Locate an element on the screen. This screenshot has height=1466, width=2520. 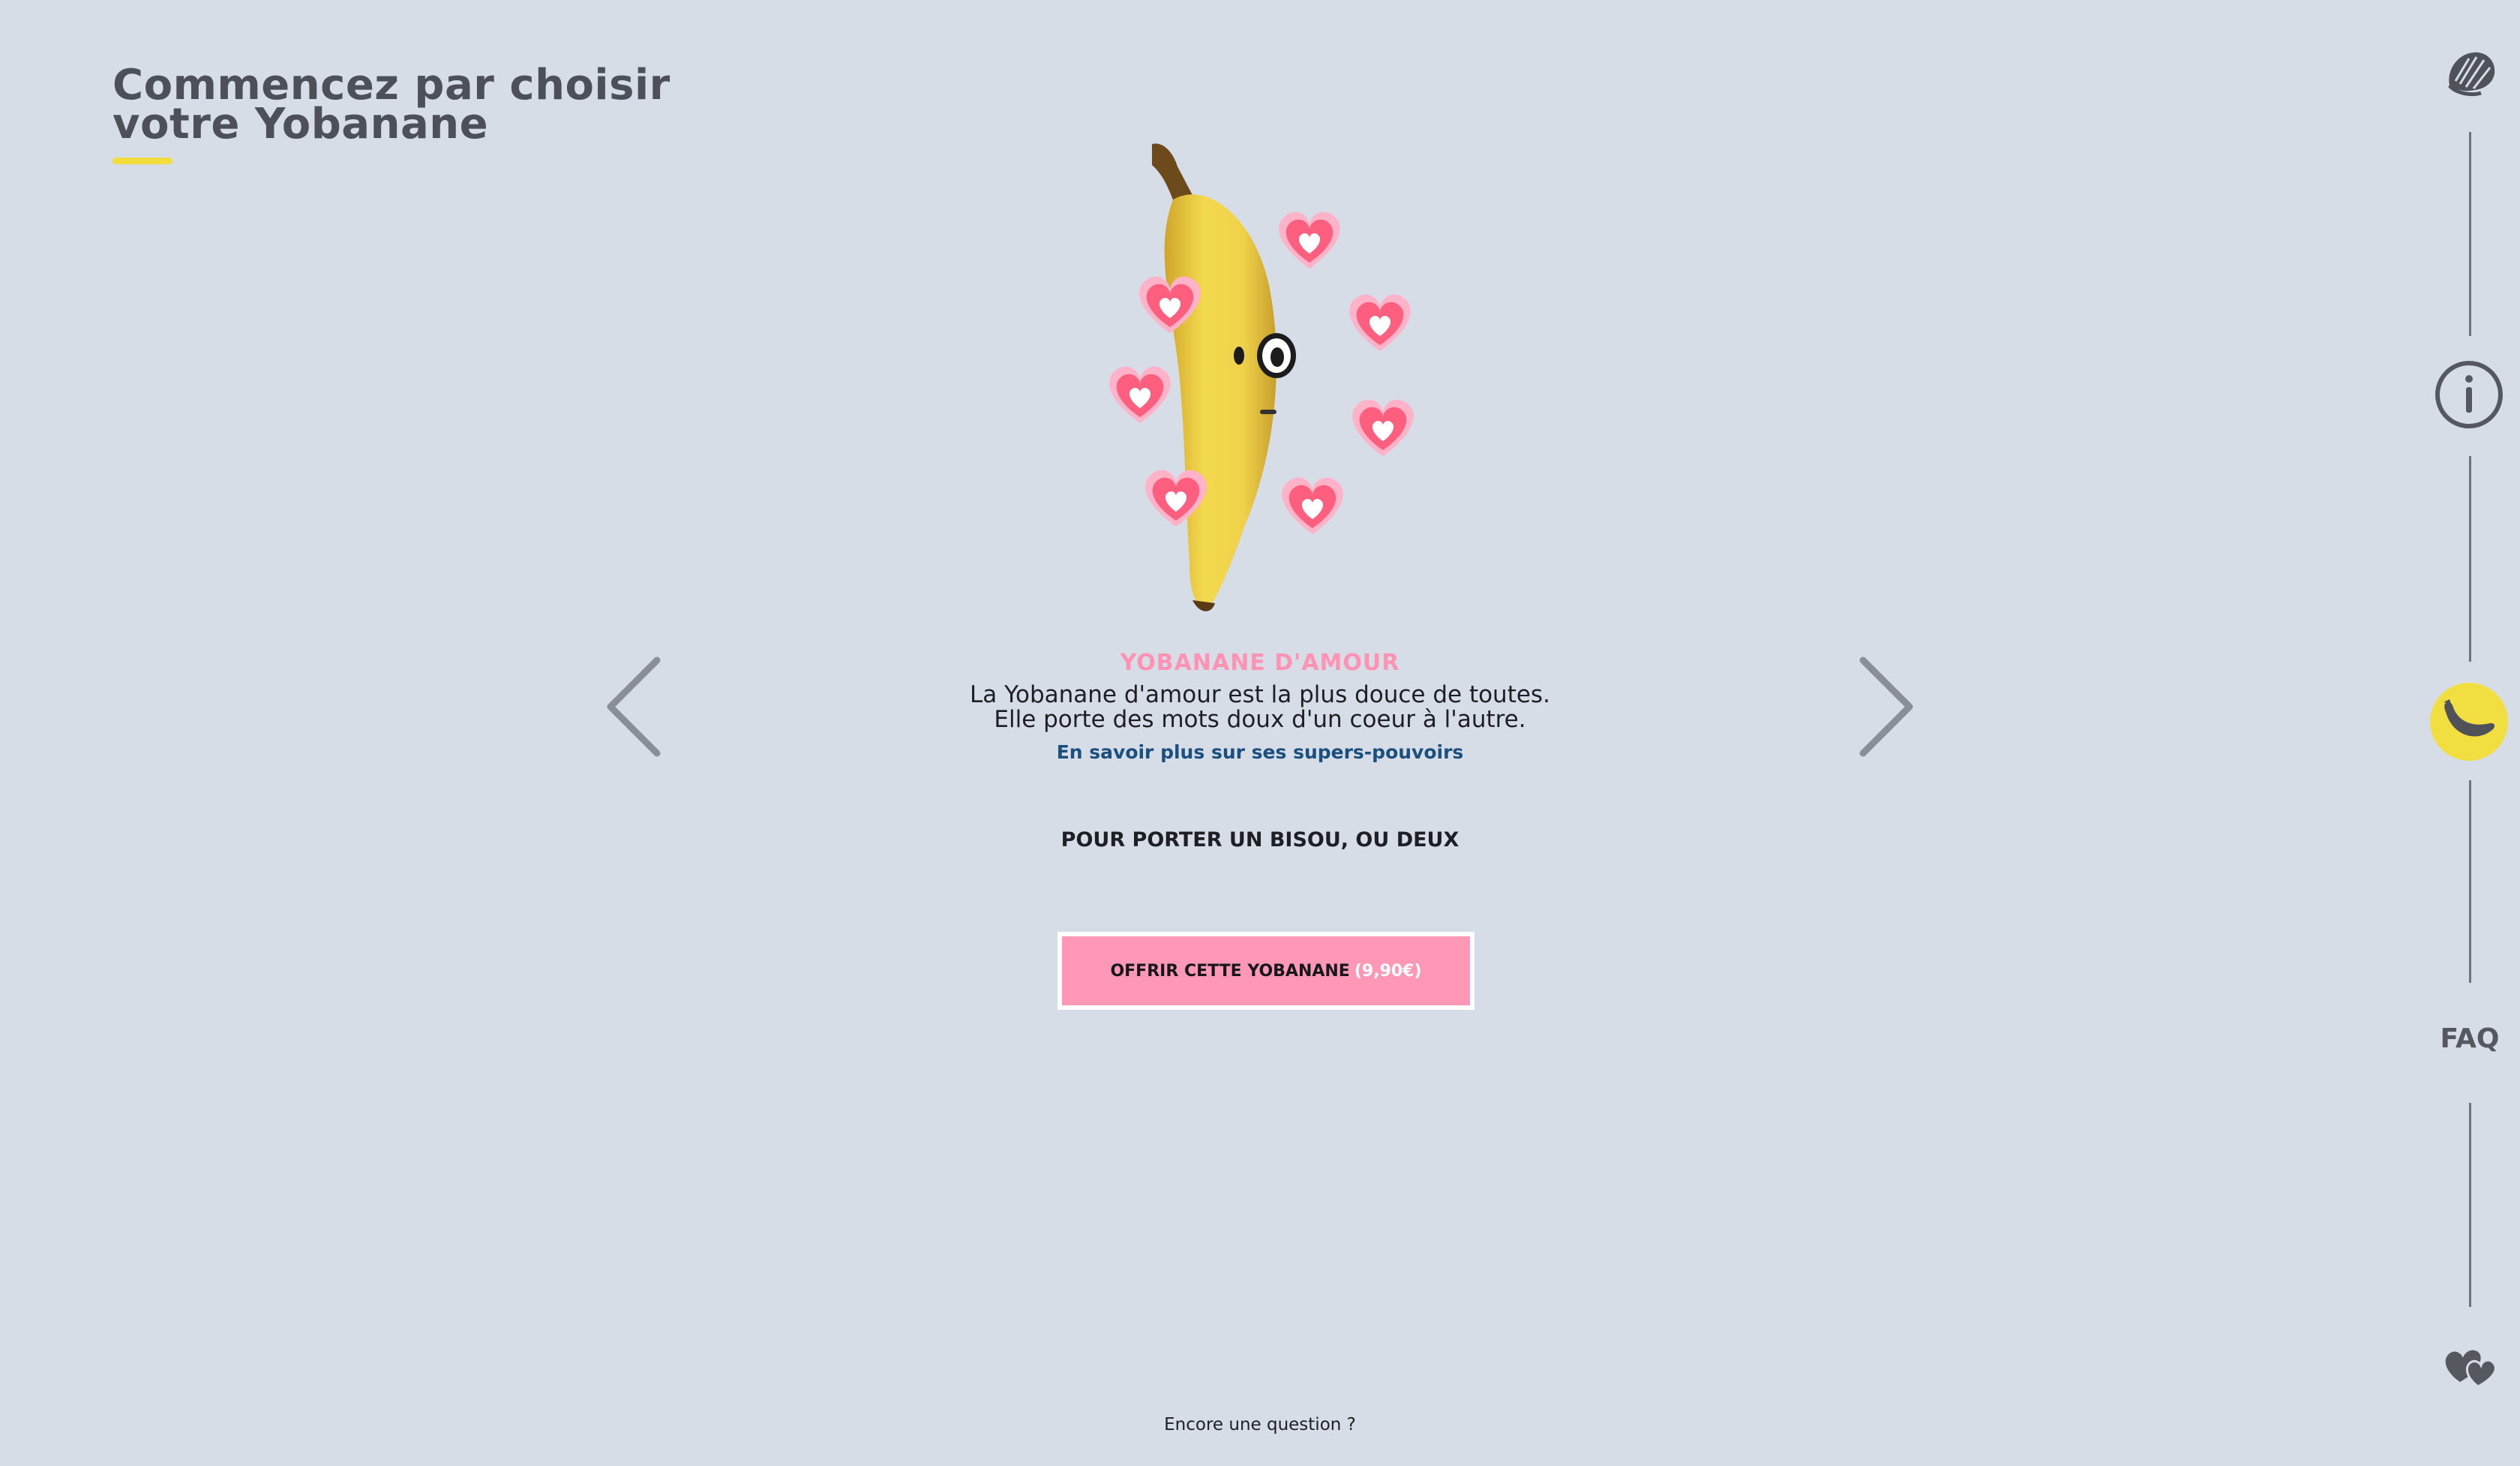
page-title-line-2: votre Yobanane is located at coordinates (300, 124).